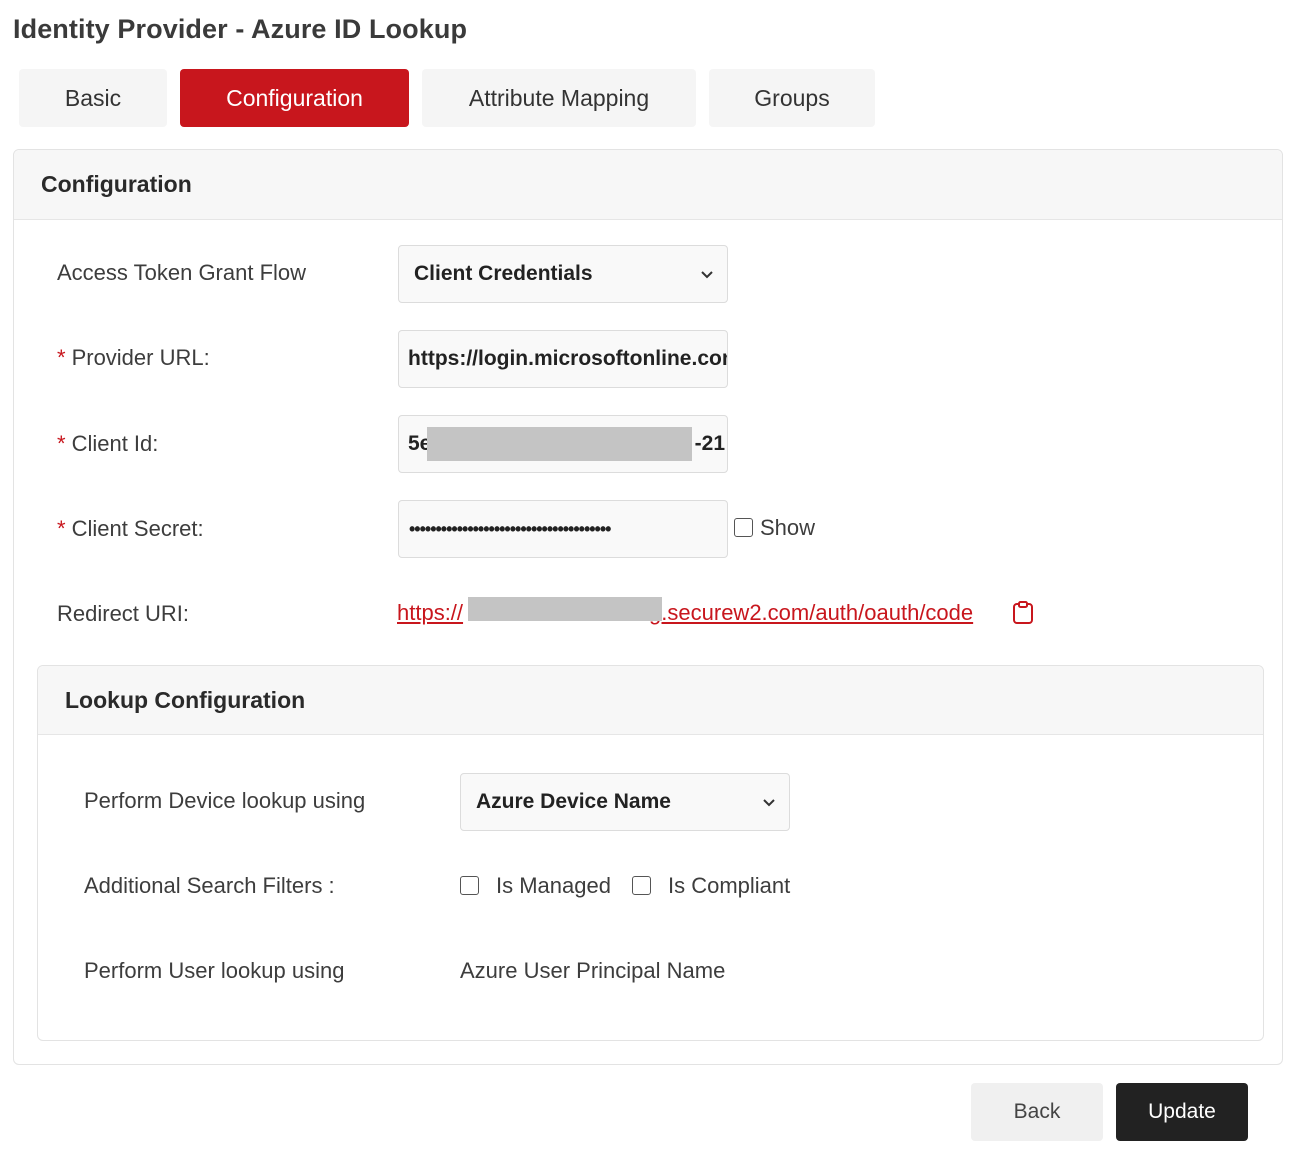 Image resolution: width=1291 pixels, height=1156 pixels. I want to click on device-lookup-value: Azure Device Name, so click(573, 801).